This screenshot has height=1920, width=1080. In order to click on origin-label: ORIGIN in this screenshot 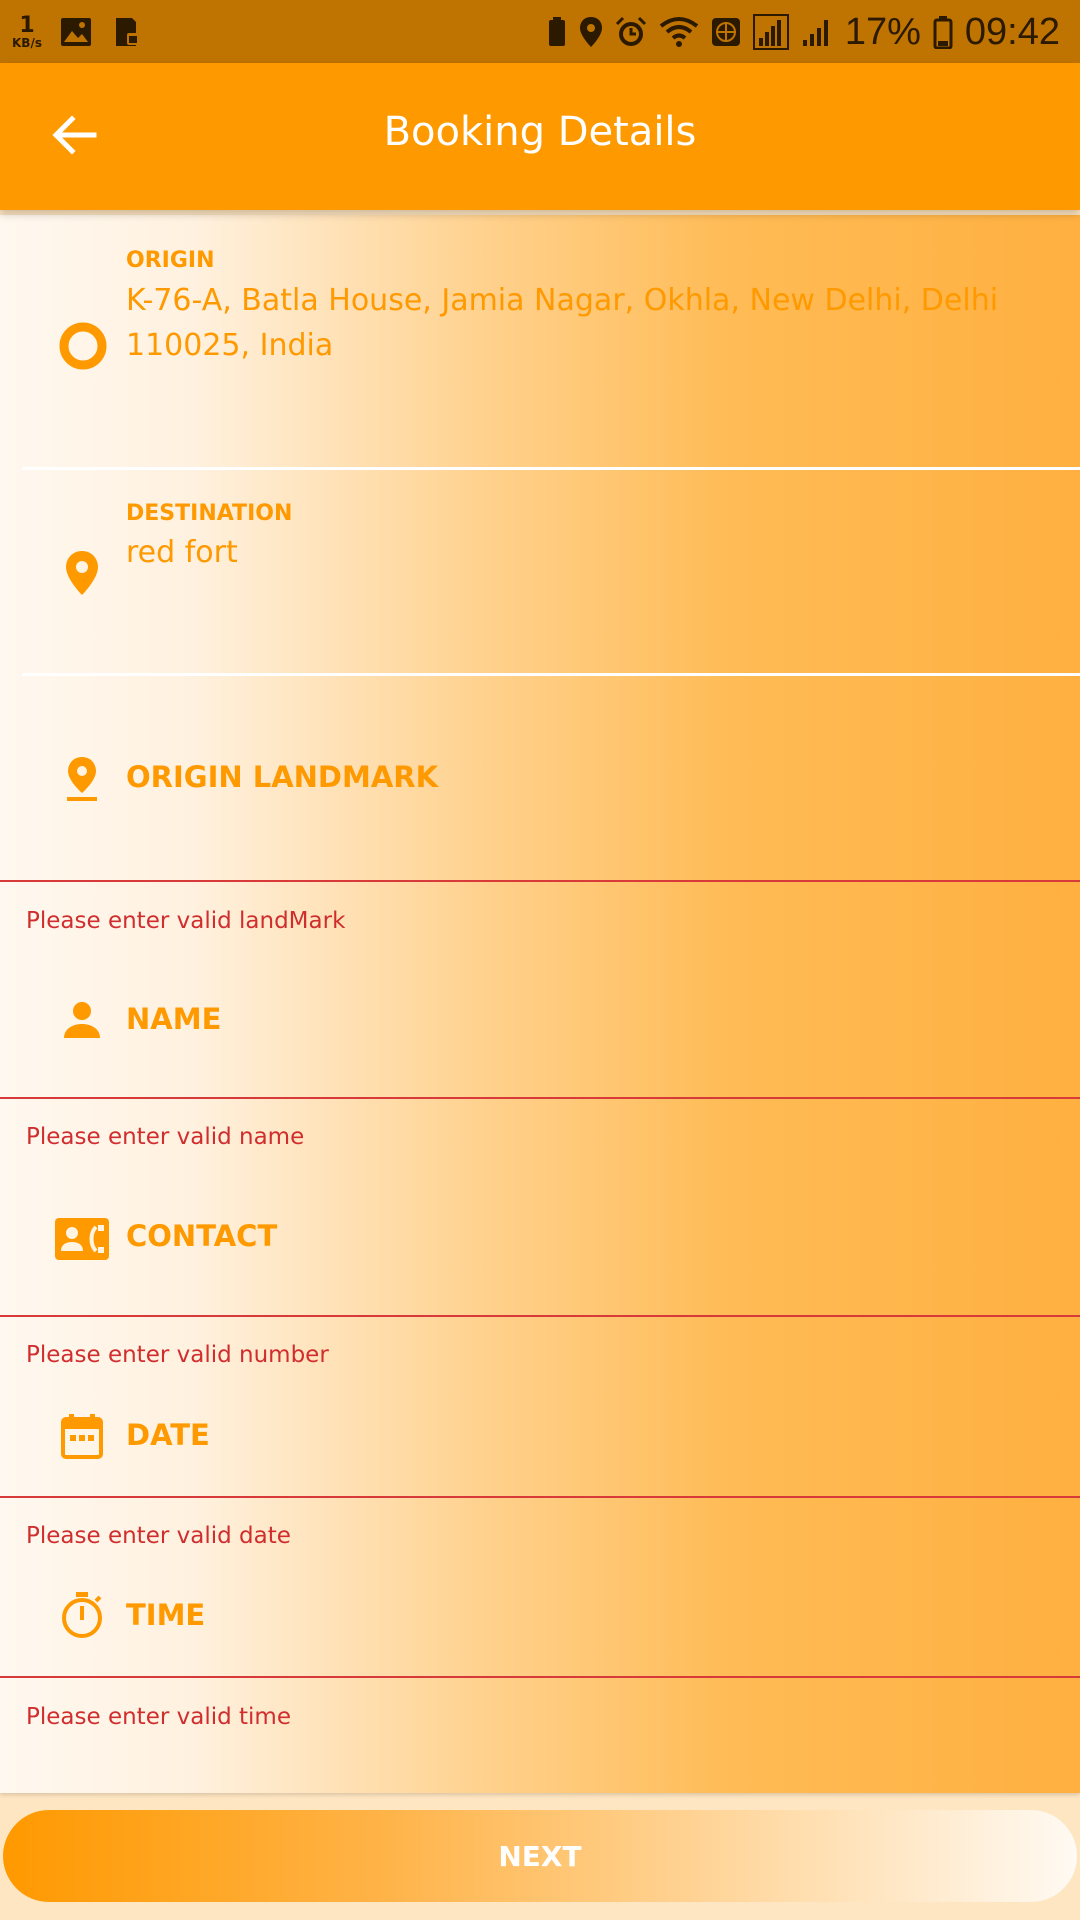, I will do `click(170, 260)`.